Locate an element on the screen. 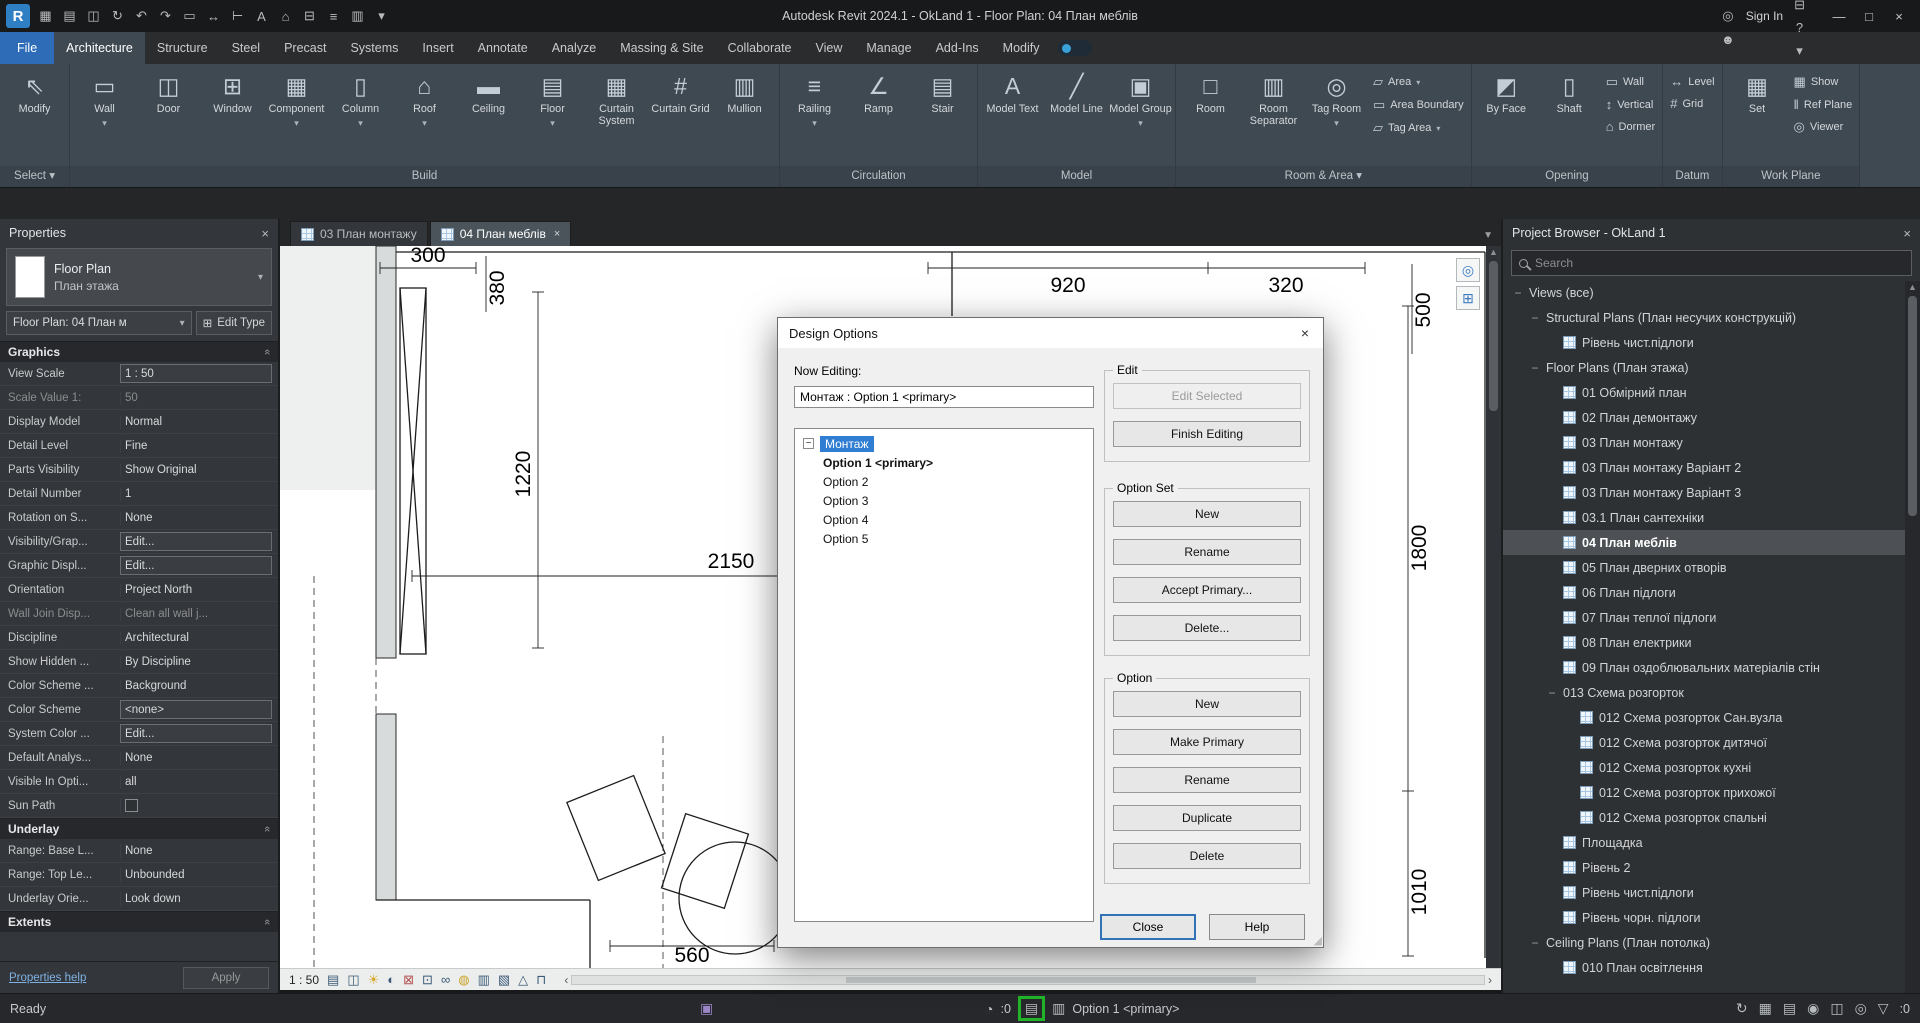  tree-item: Option 5 is located at coordinates (944, 538).